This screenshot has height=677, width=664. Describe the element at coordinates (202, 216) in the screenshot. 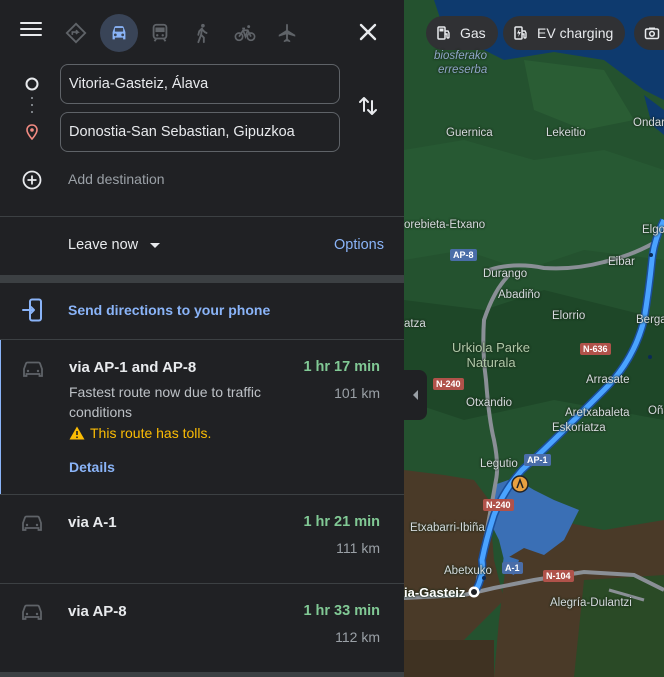

I see `divider` at that location.